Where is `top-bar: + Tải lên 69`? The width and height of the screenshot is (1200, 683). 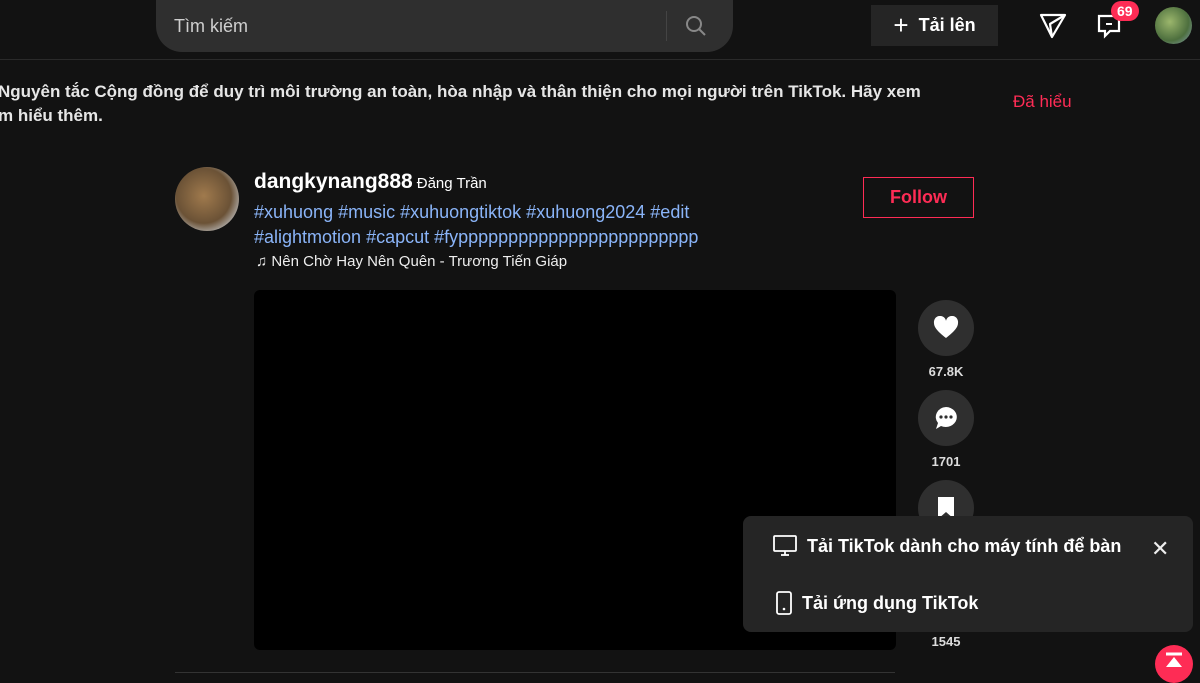
top-bar: + Tải lên 69 is located at coordinates (600, 30).